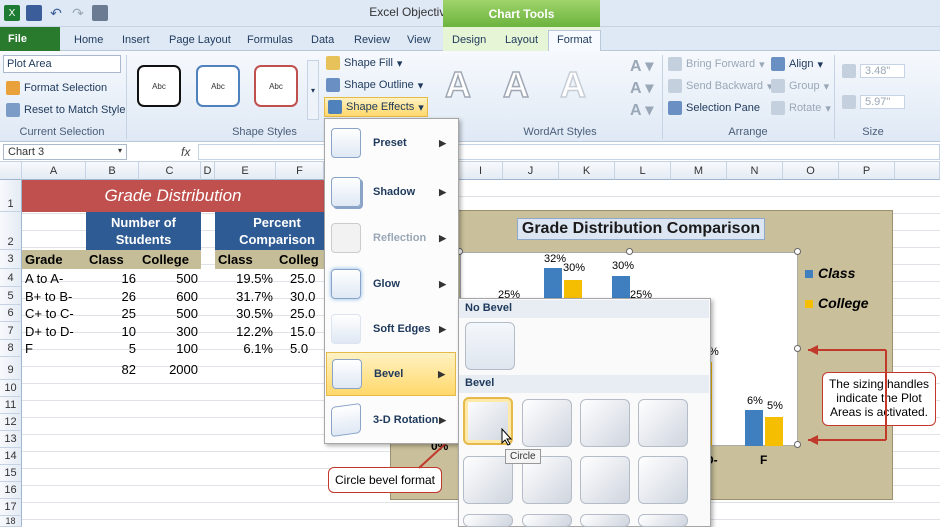  Describe the element at coordinates (11, 422) in the screenshot. I see `row-header: 12` at that location.